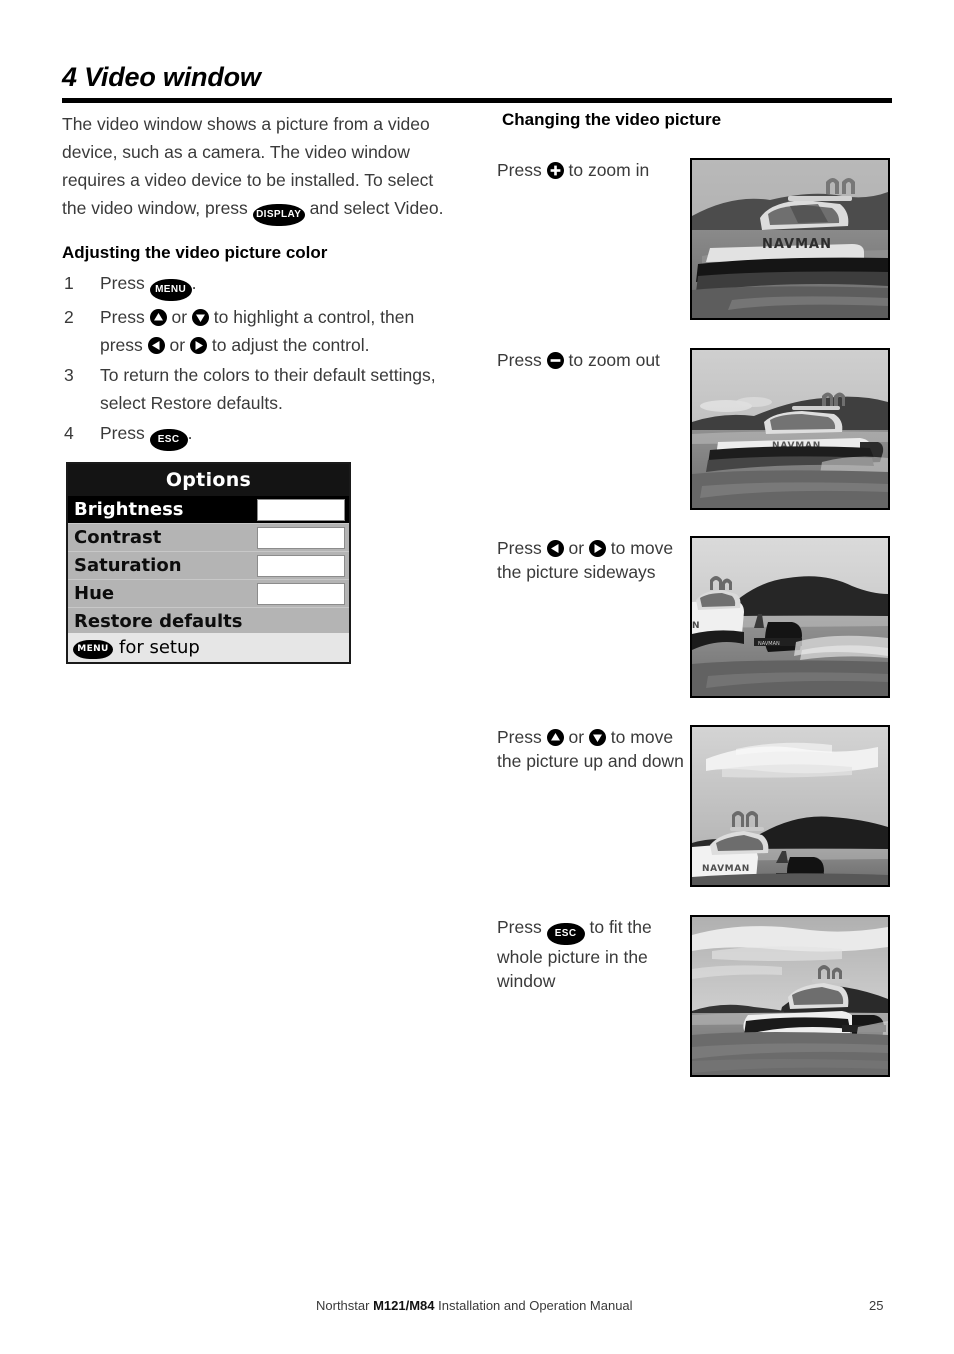  Describe the element at coordinates (259, 285) in the screenshot. I see `list-item: 1 Press MENU.` at that location.